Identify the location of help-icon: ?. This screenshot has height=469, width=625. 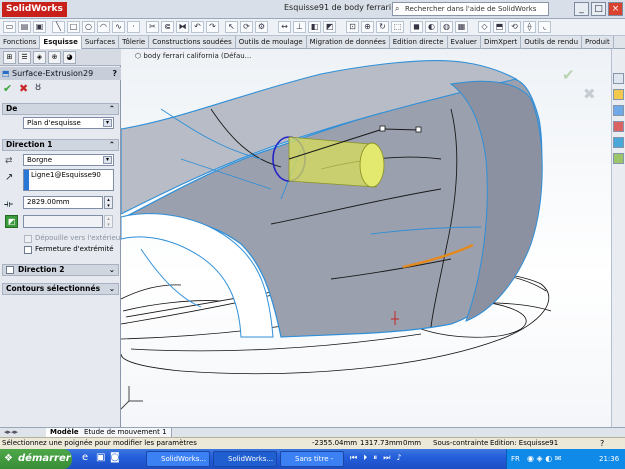
(602, 443).